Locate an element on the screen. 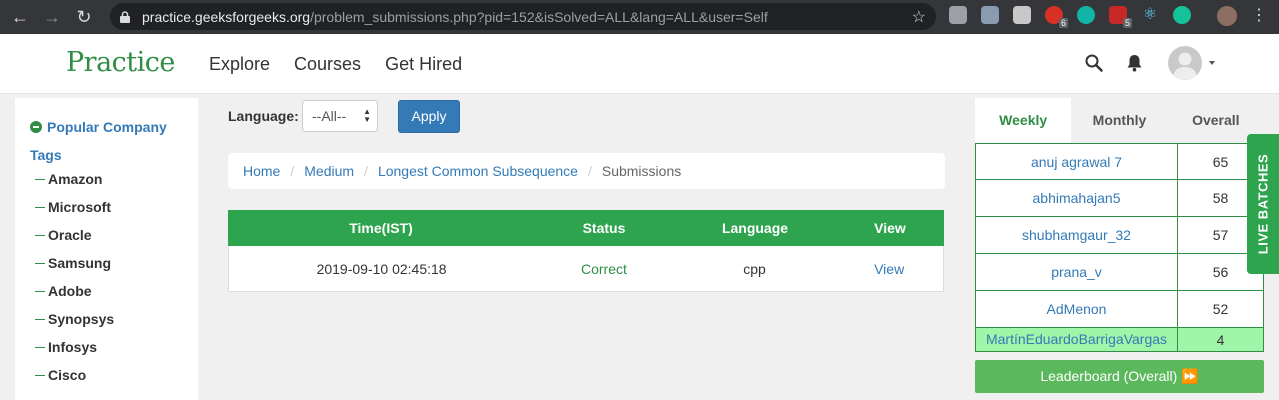 The image size is (1279, 400). submission-status: Correct is located at coordinates (603, 268).